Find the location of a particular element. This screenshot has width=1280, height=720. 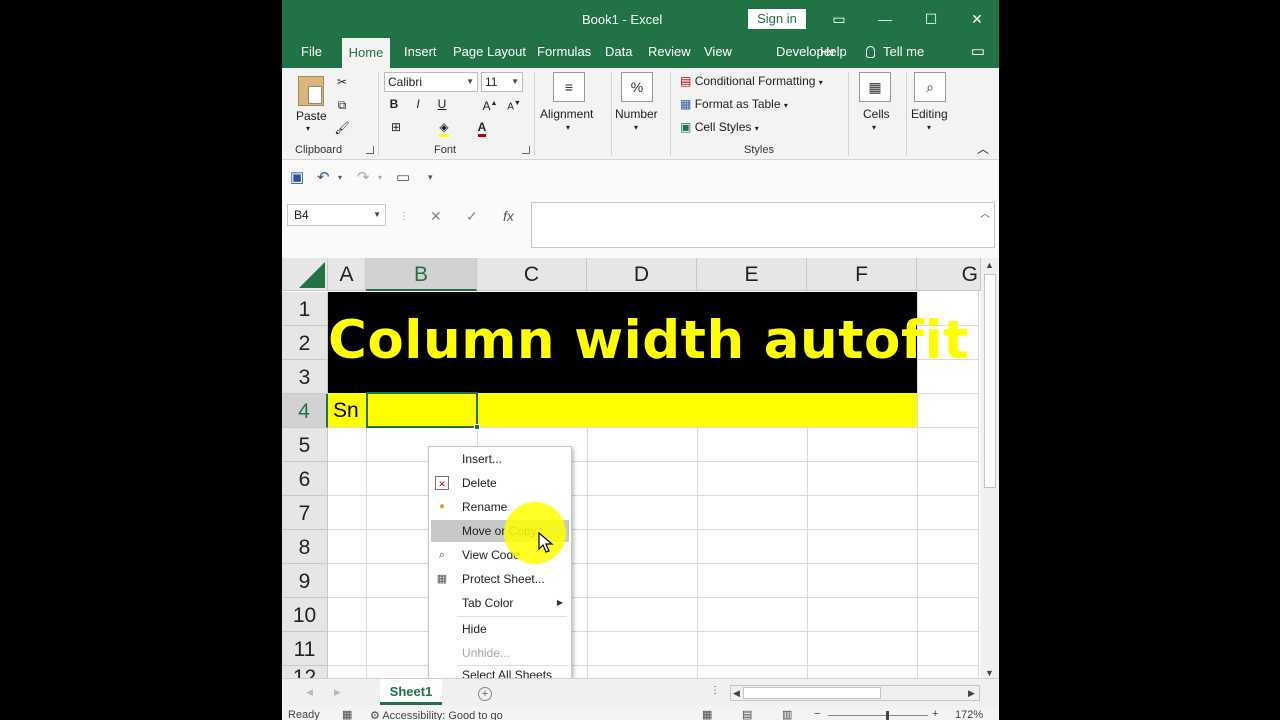

row-header-9: 9 is located at coordinates (305, 581).